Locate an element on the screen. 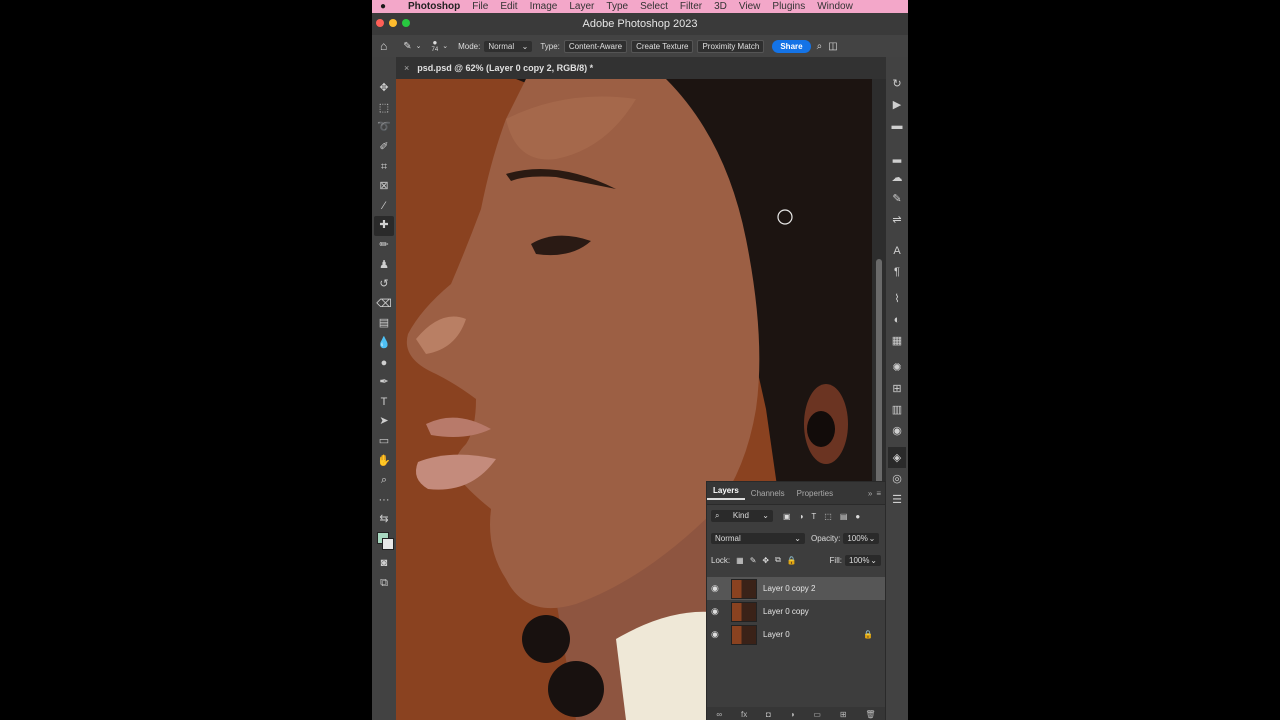 This screenshot has height=720, width=1280. shapes-icon: ◉ is located at coordinates (897, 430).